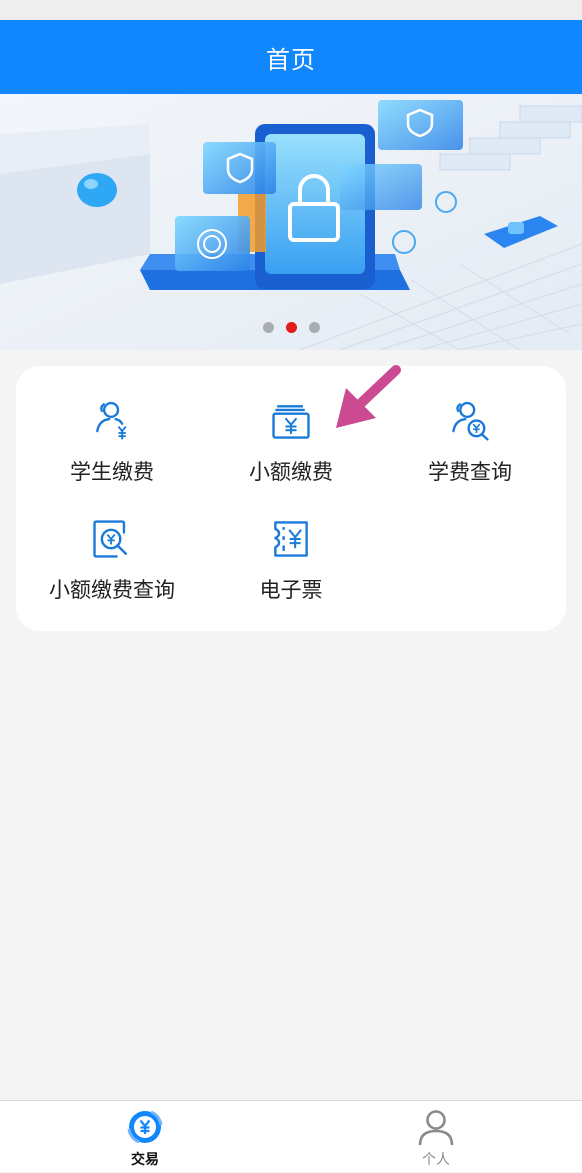 The image size is (582, 1173). I want to click on tab-personal: 个人, so click(436, 1137).